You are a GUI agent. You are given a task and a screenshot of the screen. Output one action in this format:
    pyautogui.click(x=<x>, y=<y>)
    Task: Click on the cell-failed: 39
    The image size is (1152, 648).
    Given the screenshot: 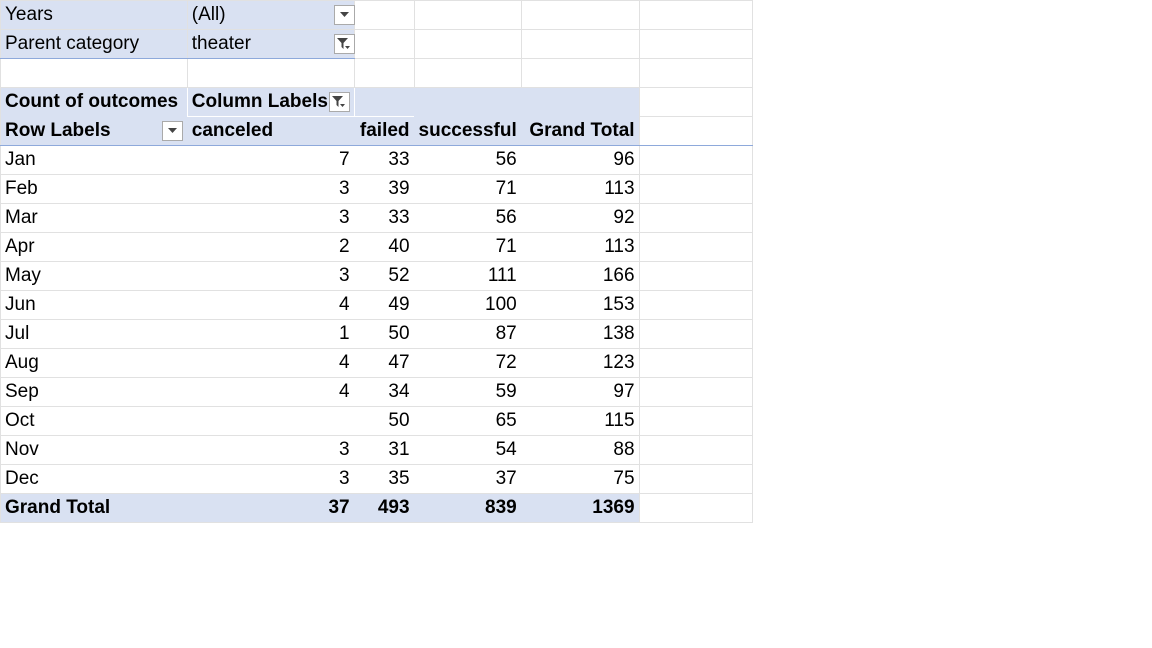 What is the action you would take?
    pyautogui.click(x=384, y=189)
    